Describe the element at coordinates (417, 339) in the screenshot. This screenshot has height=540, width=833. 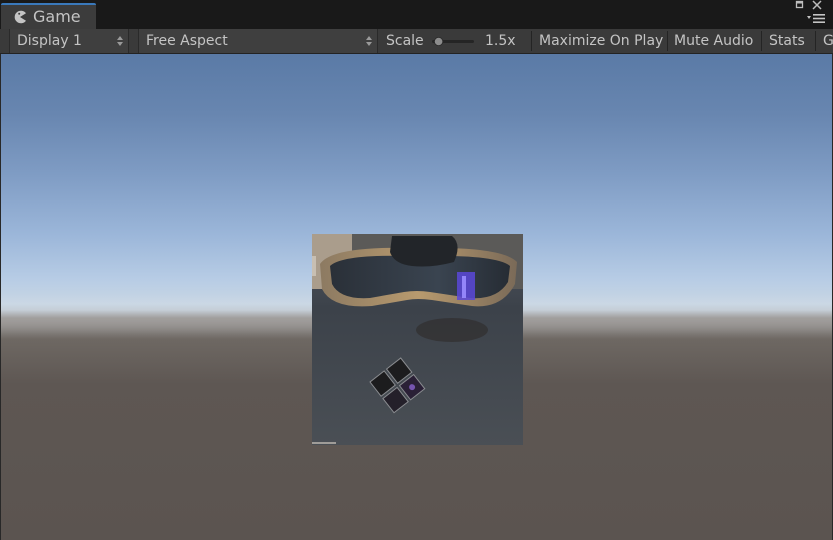
I see `photo-quad` at that location.